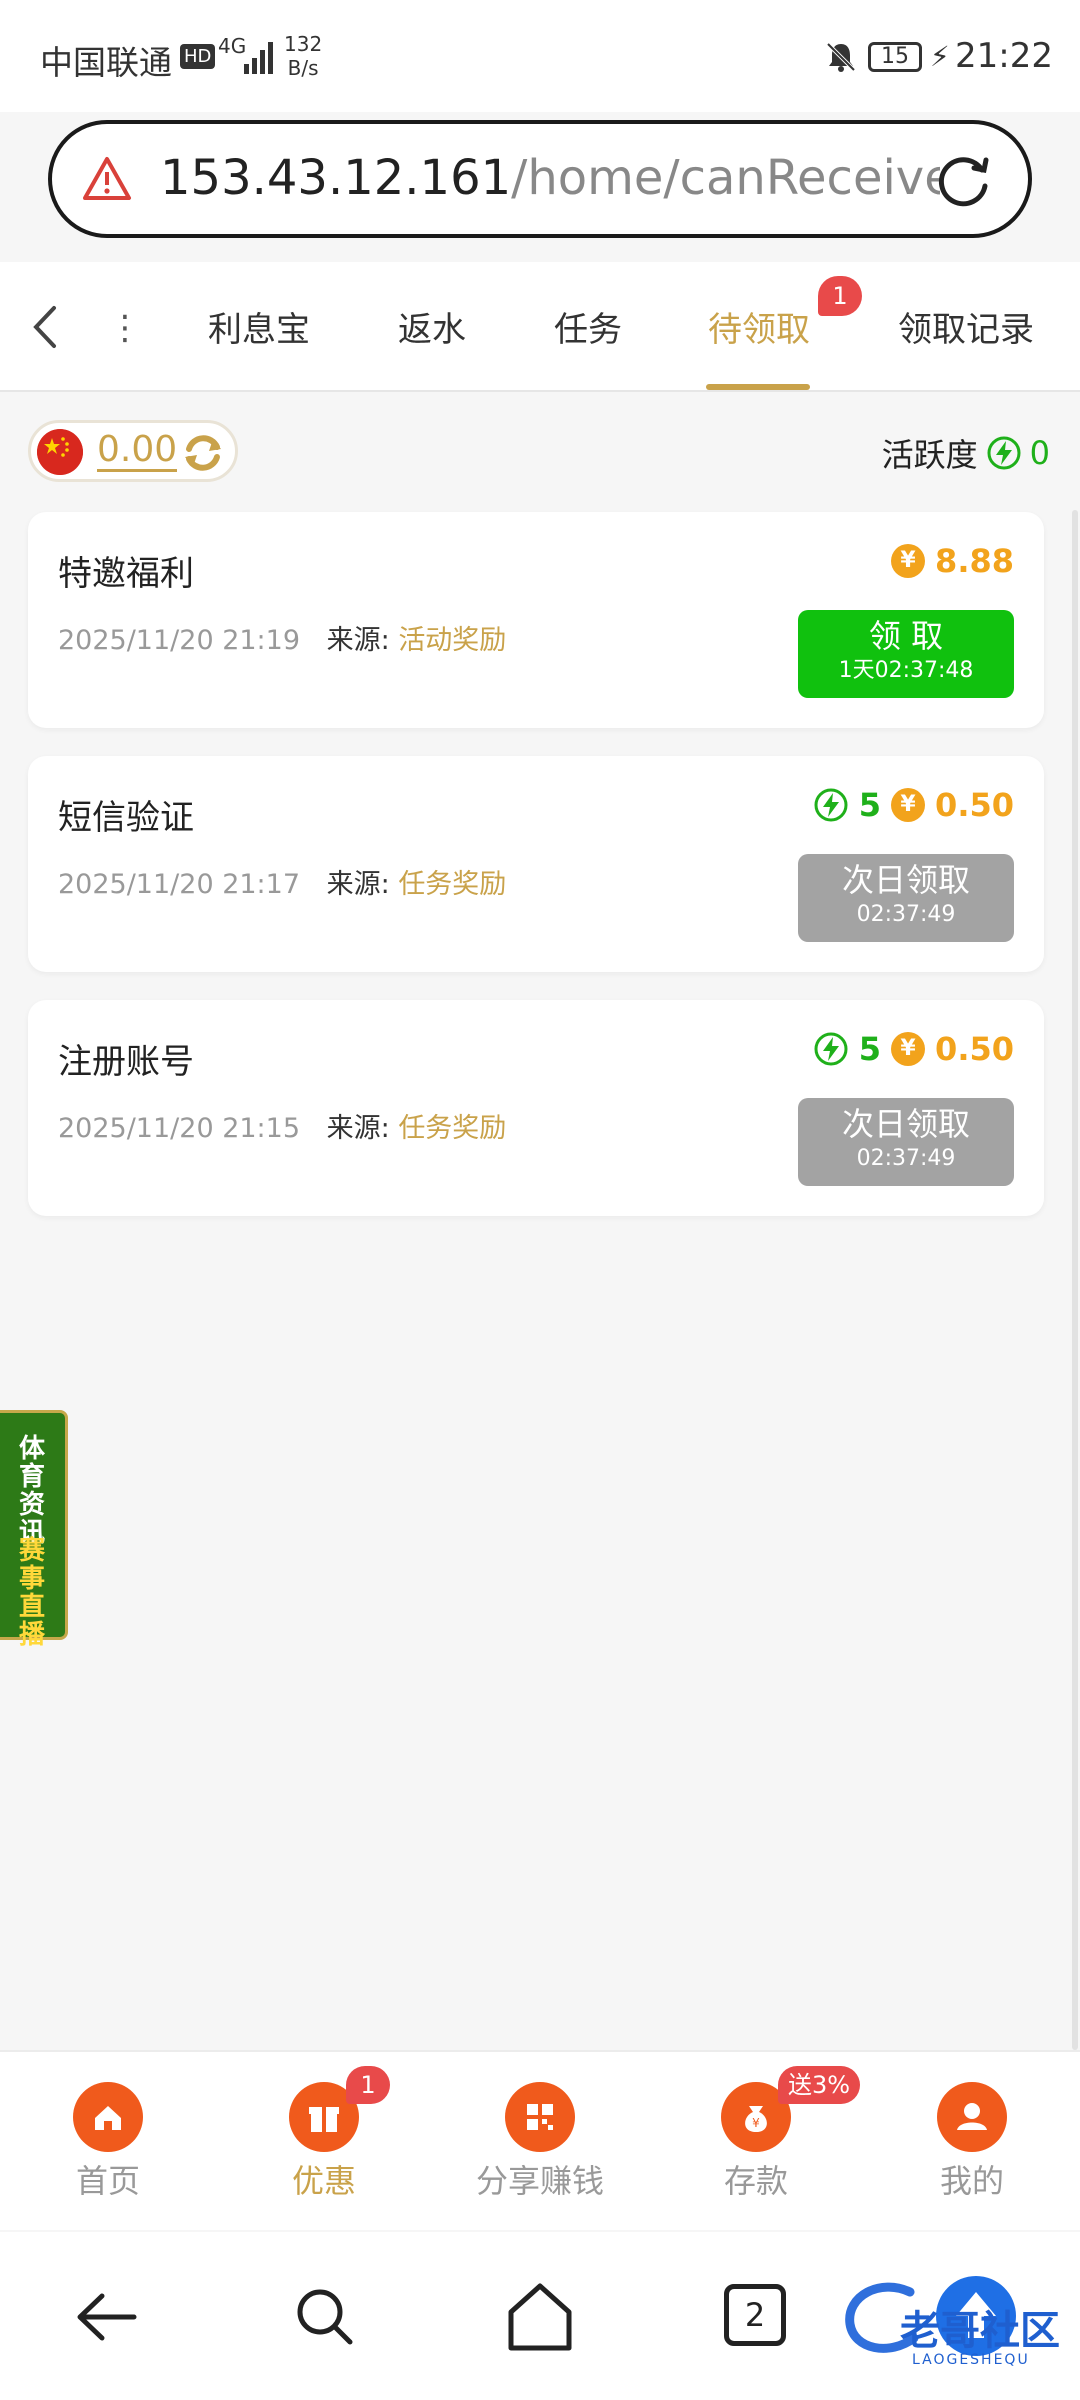  I want to click on search-icon, so click(325, 2317).